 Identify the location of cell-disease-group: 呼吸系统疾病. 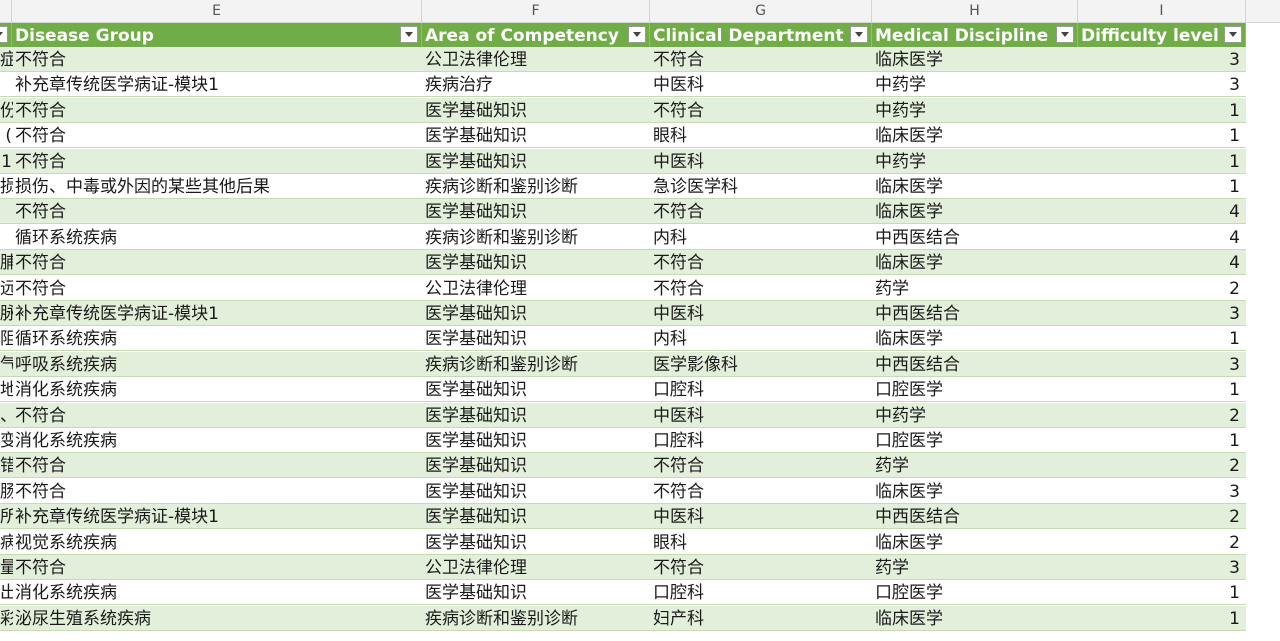
(217, 364).